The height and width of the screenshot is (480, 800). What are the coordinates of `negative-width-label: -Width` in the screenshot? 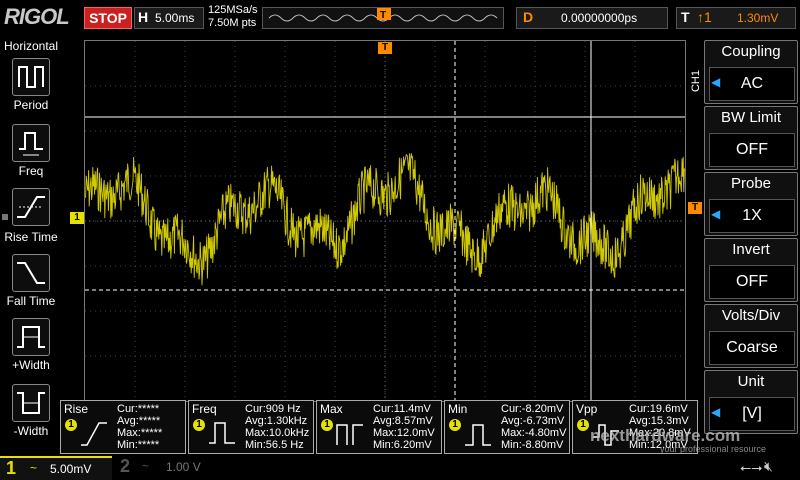 It's located at (31, 431).